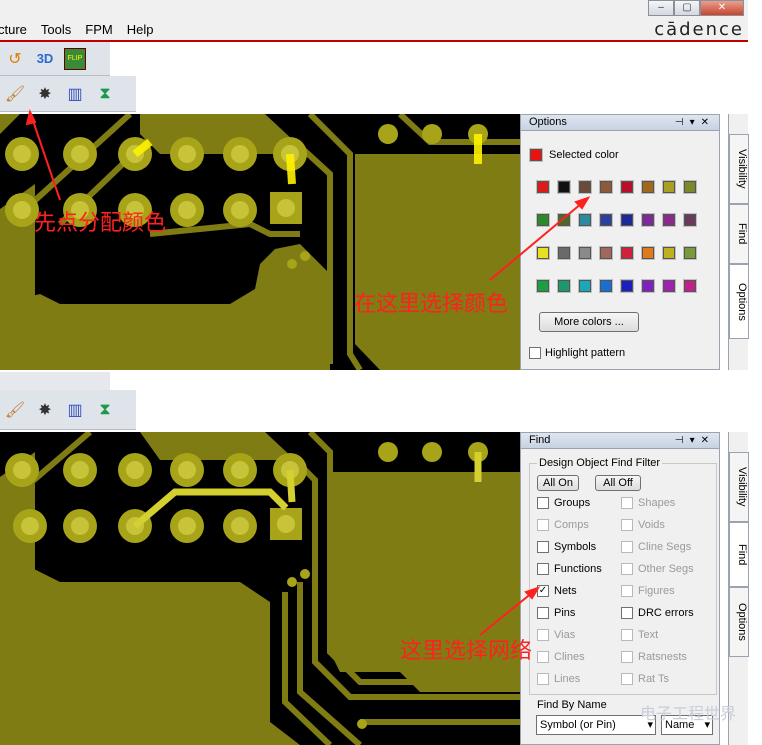  Describe the element at coordinates (466, 651) in the screenshot. I see `annotation-choose-net: 这里选择网络` at that location.